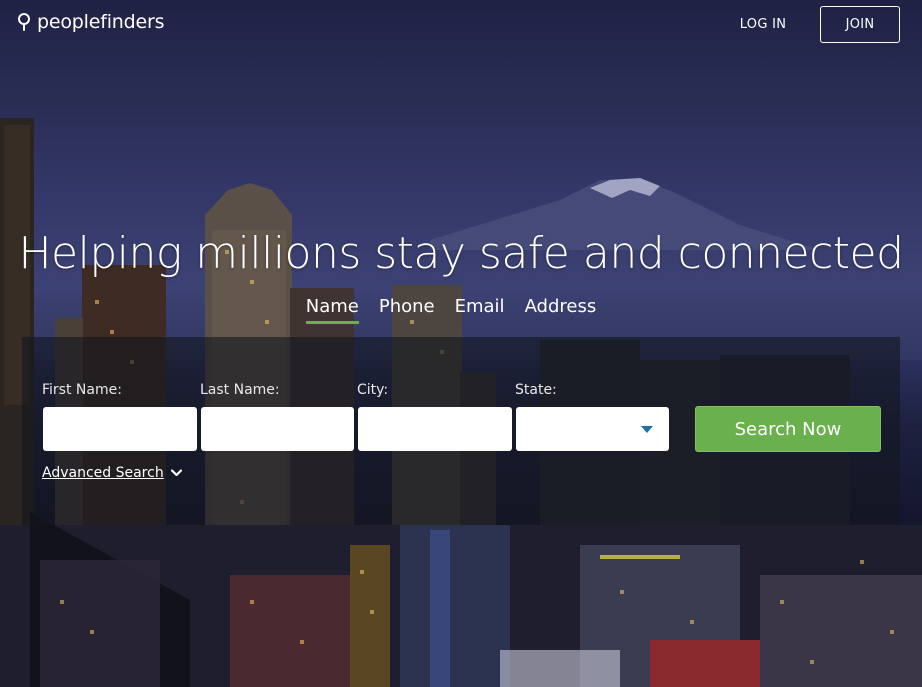  I want to click on search-now-button: Search Now, so click(788, 429).